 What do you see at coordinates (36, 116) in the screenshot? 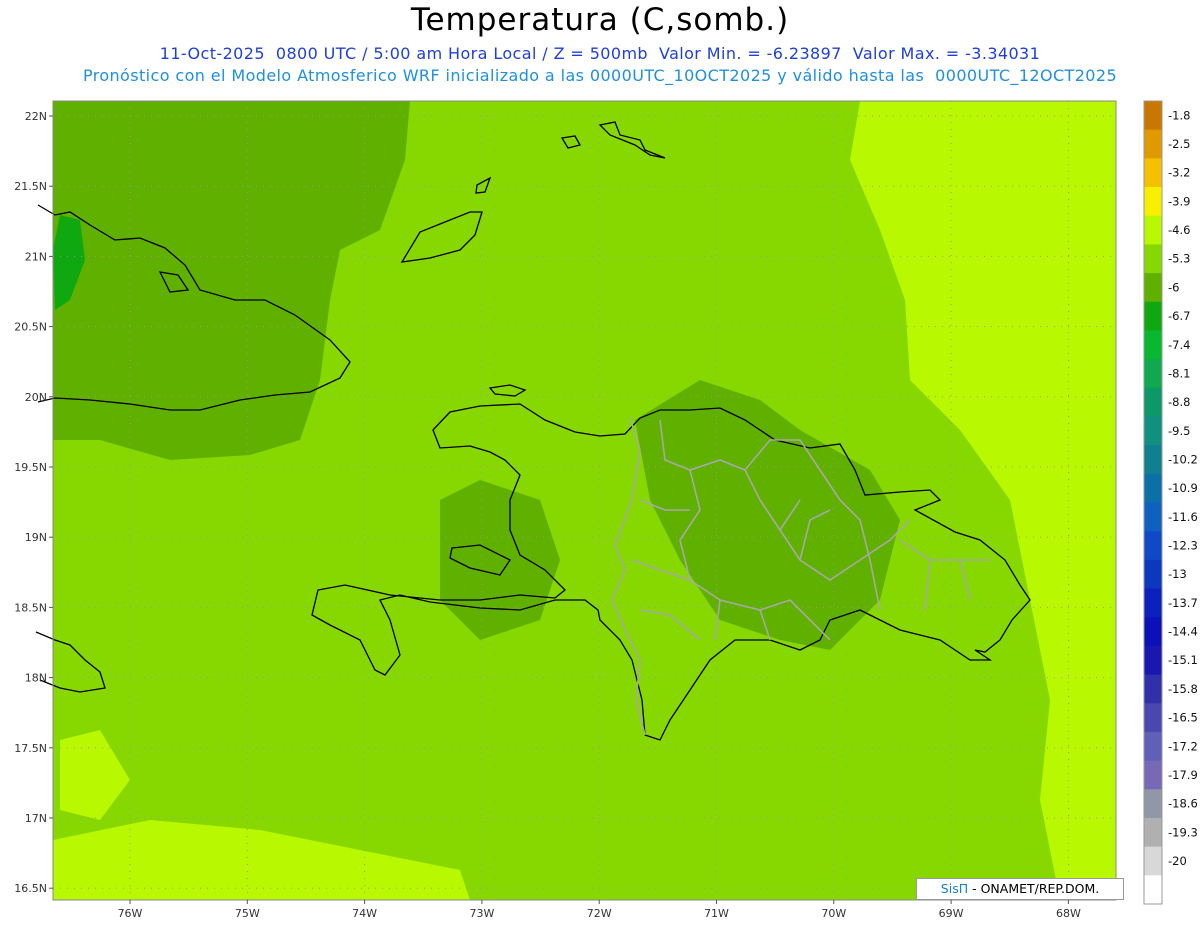
I see `lat-tick-label: 22N` at bounding box center [36, 116].